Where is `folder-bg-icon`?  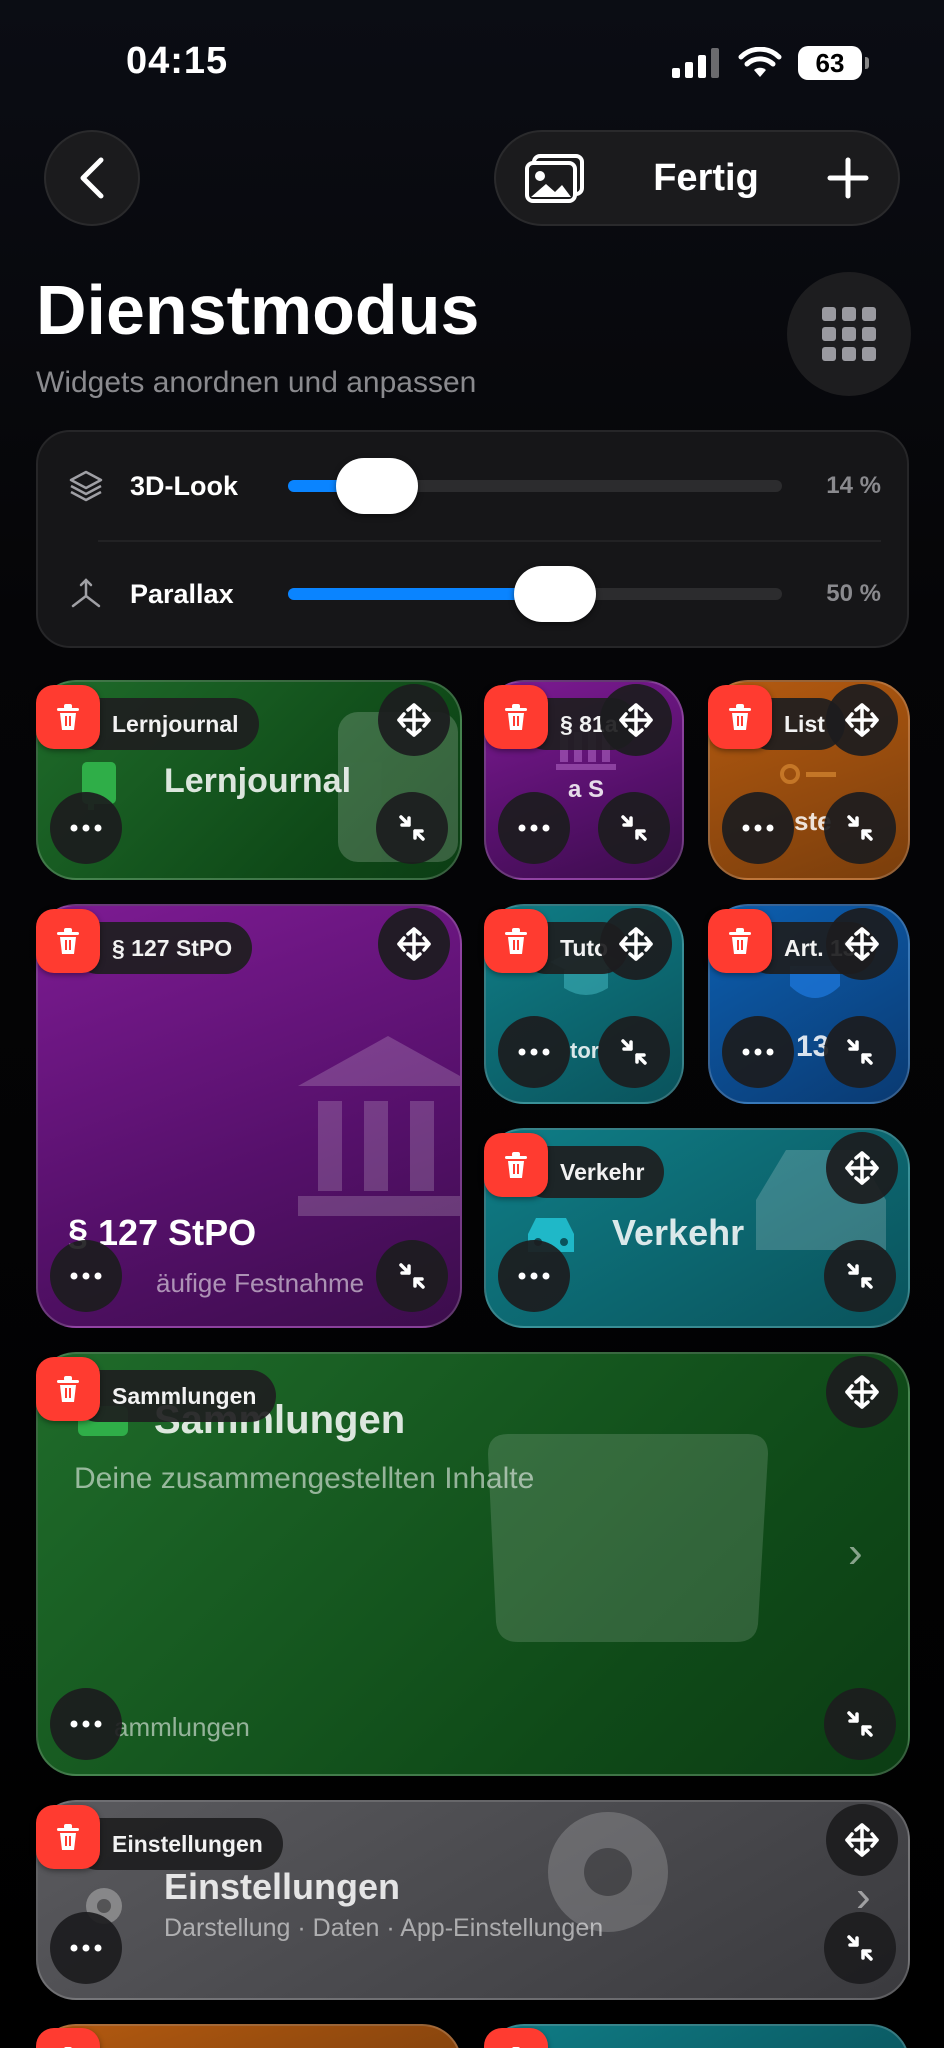
folder-bg-icon is located at coordinates (628, 1538).